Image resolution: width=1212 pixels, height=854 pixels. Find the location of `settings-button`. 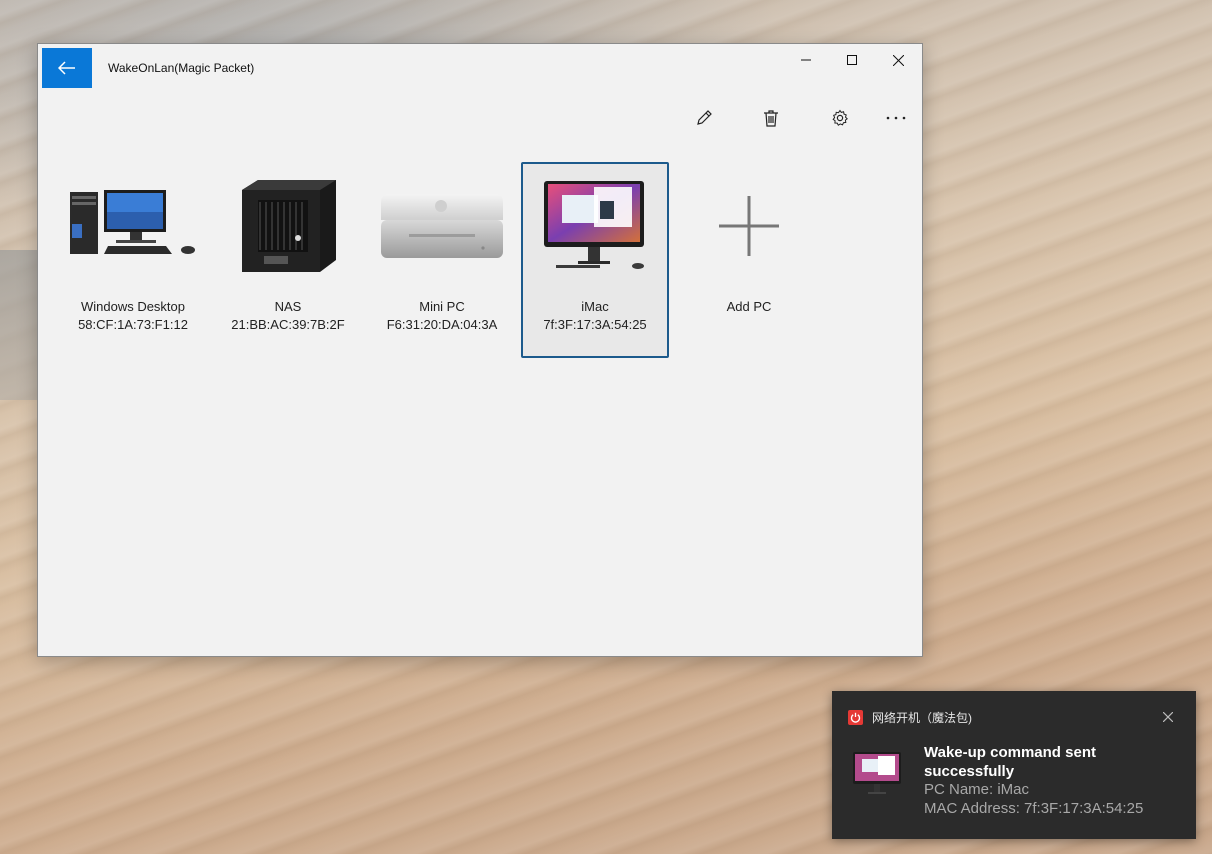

settings-button is located at coordinates (840, 118).